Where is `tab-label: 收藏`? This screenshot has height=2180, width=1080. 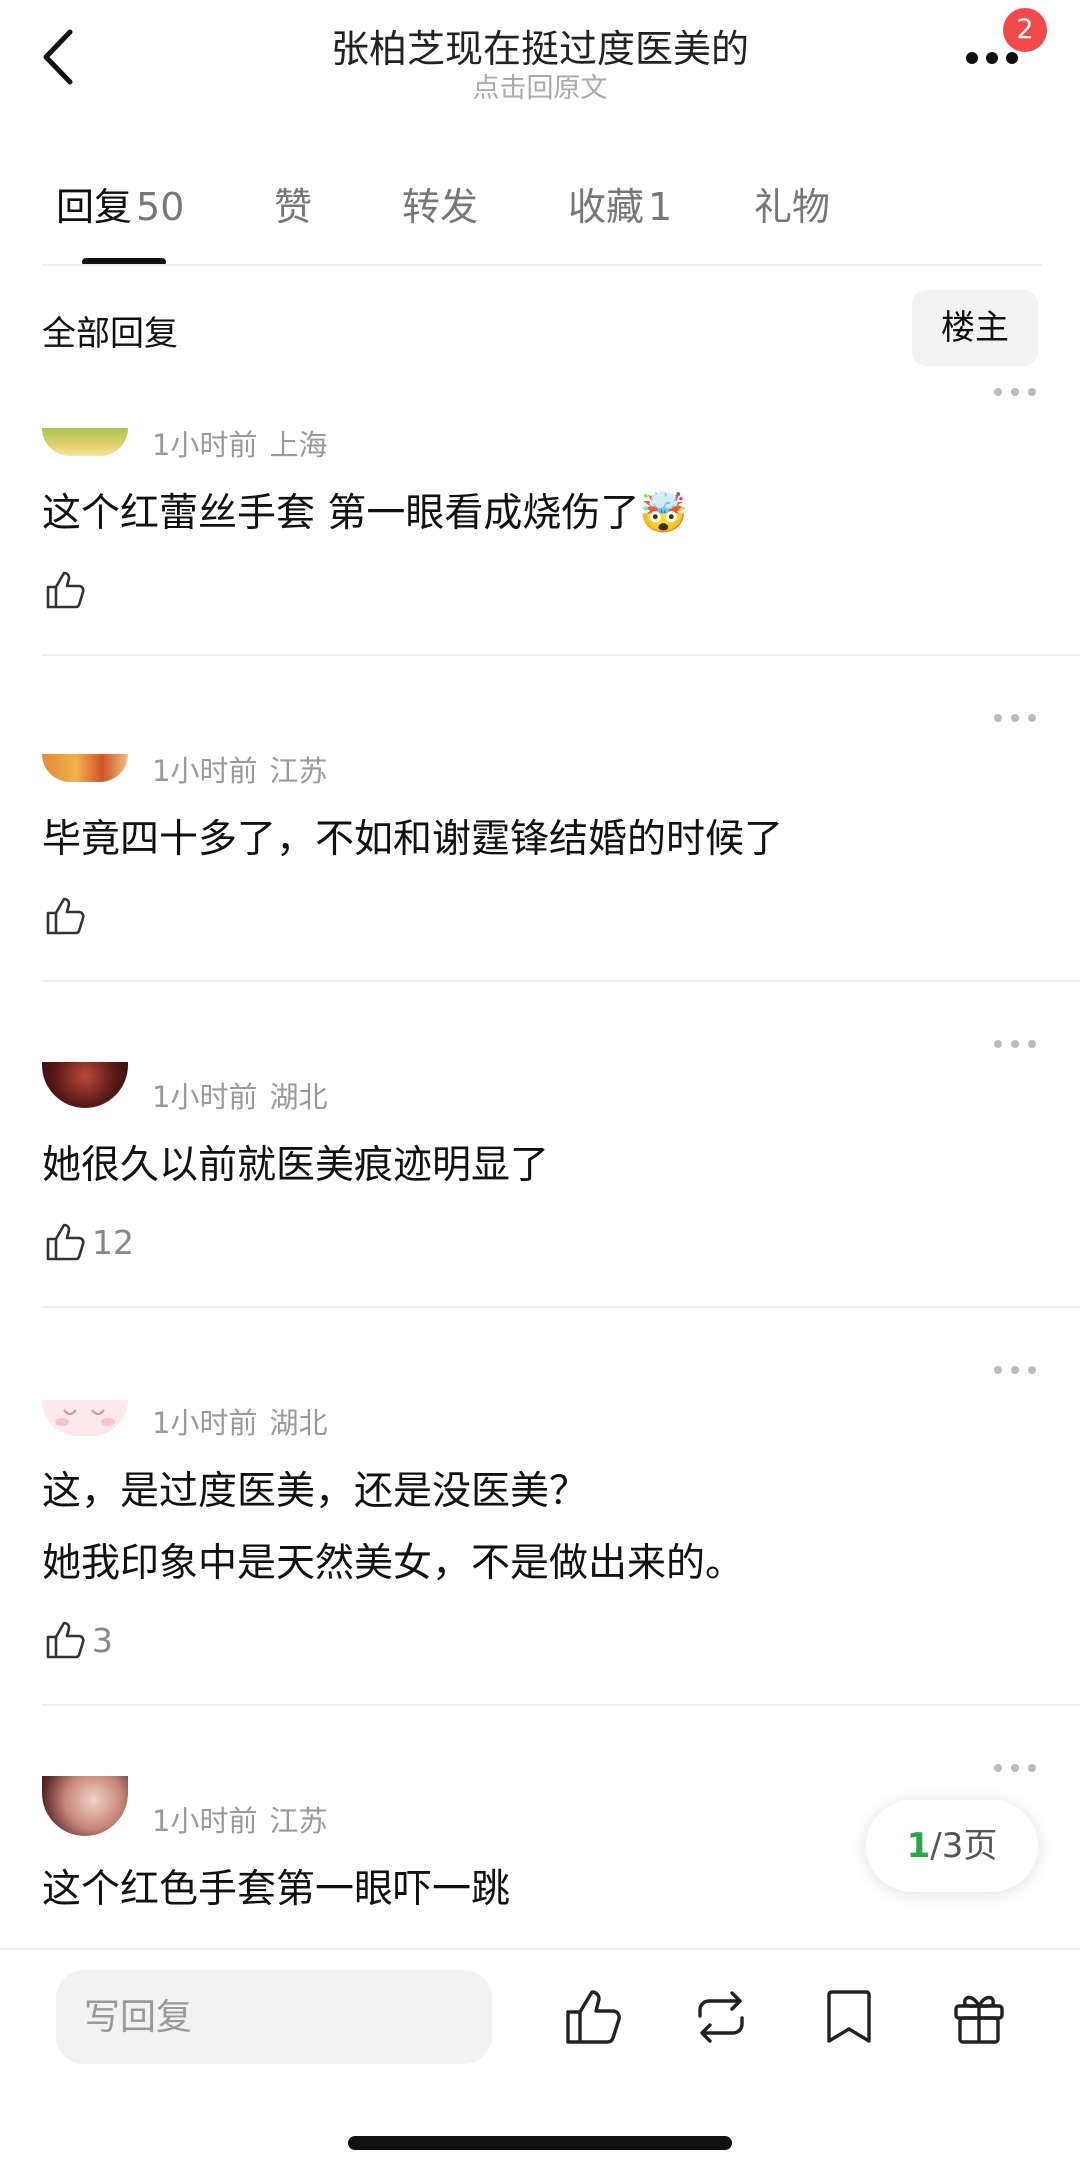 tab-label: 收藏 is located at coordinates (606, 207).